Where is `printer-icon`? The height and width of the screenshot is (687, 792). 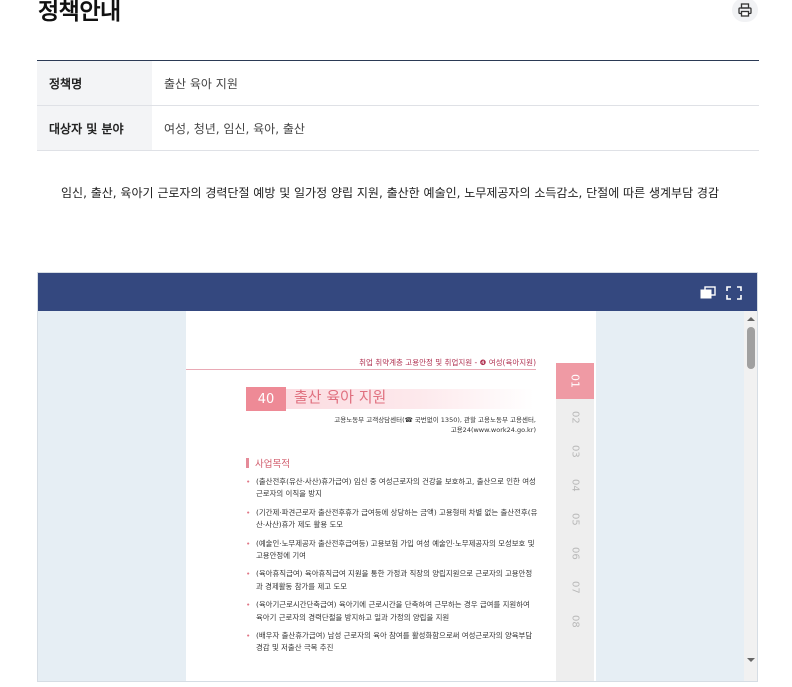
printer-icon is located at coordinates (745, 10).